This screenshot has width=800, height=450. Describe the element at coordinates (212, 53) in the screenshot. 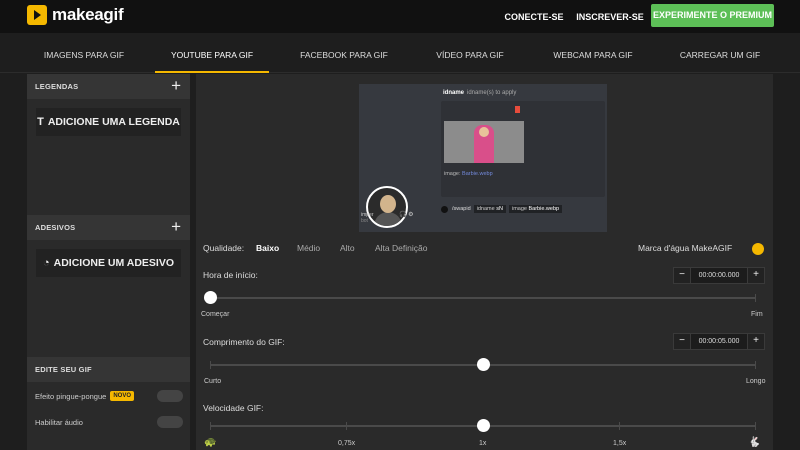

I see `tab-youtube-to-gif: YOUTUBE PARA GIF` at that location.